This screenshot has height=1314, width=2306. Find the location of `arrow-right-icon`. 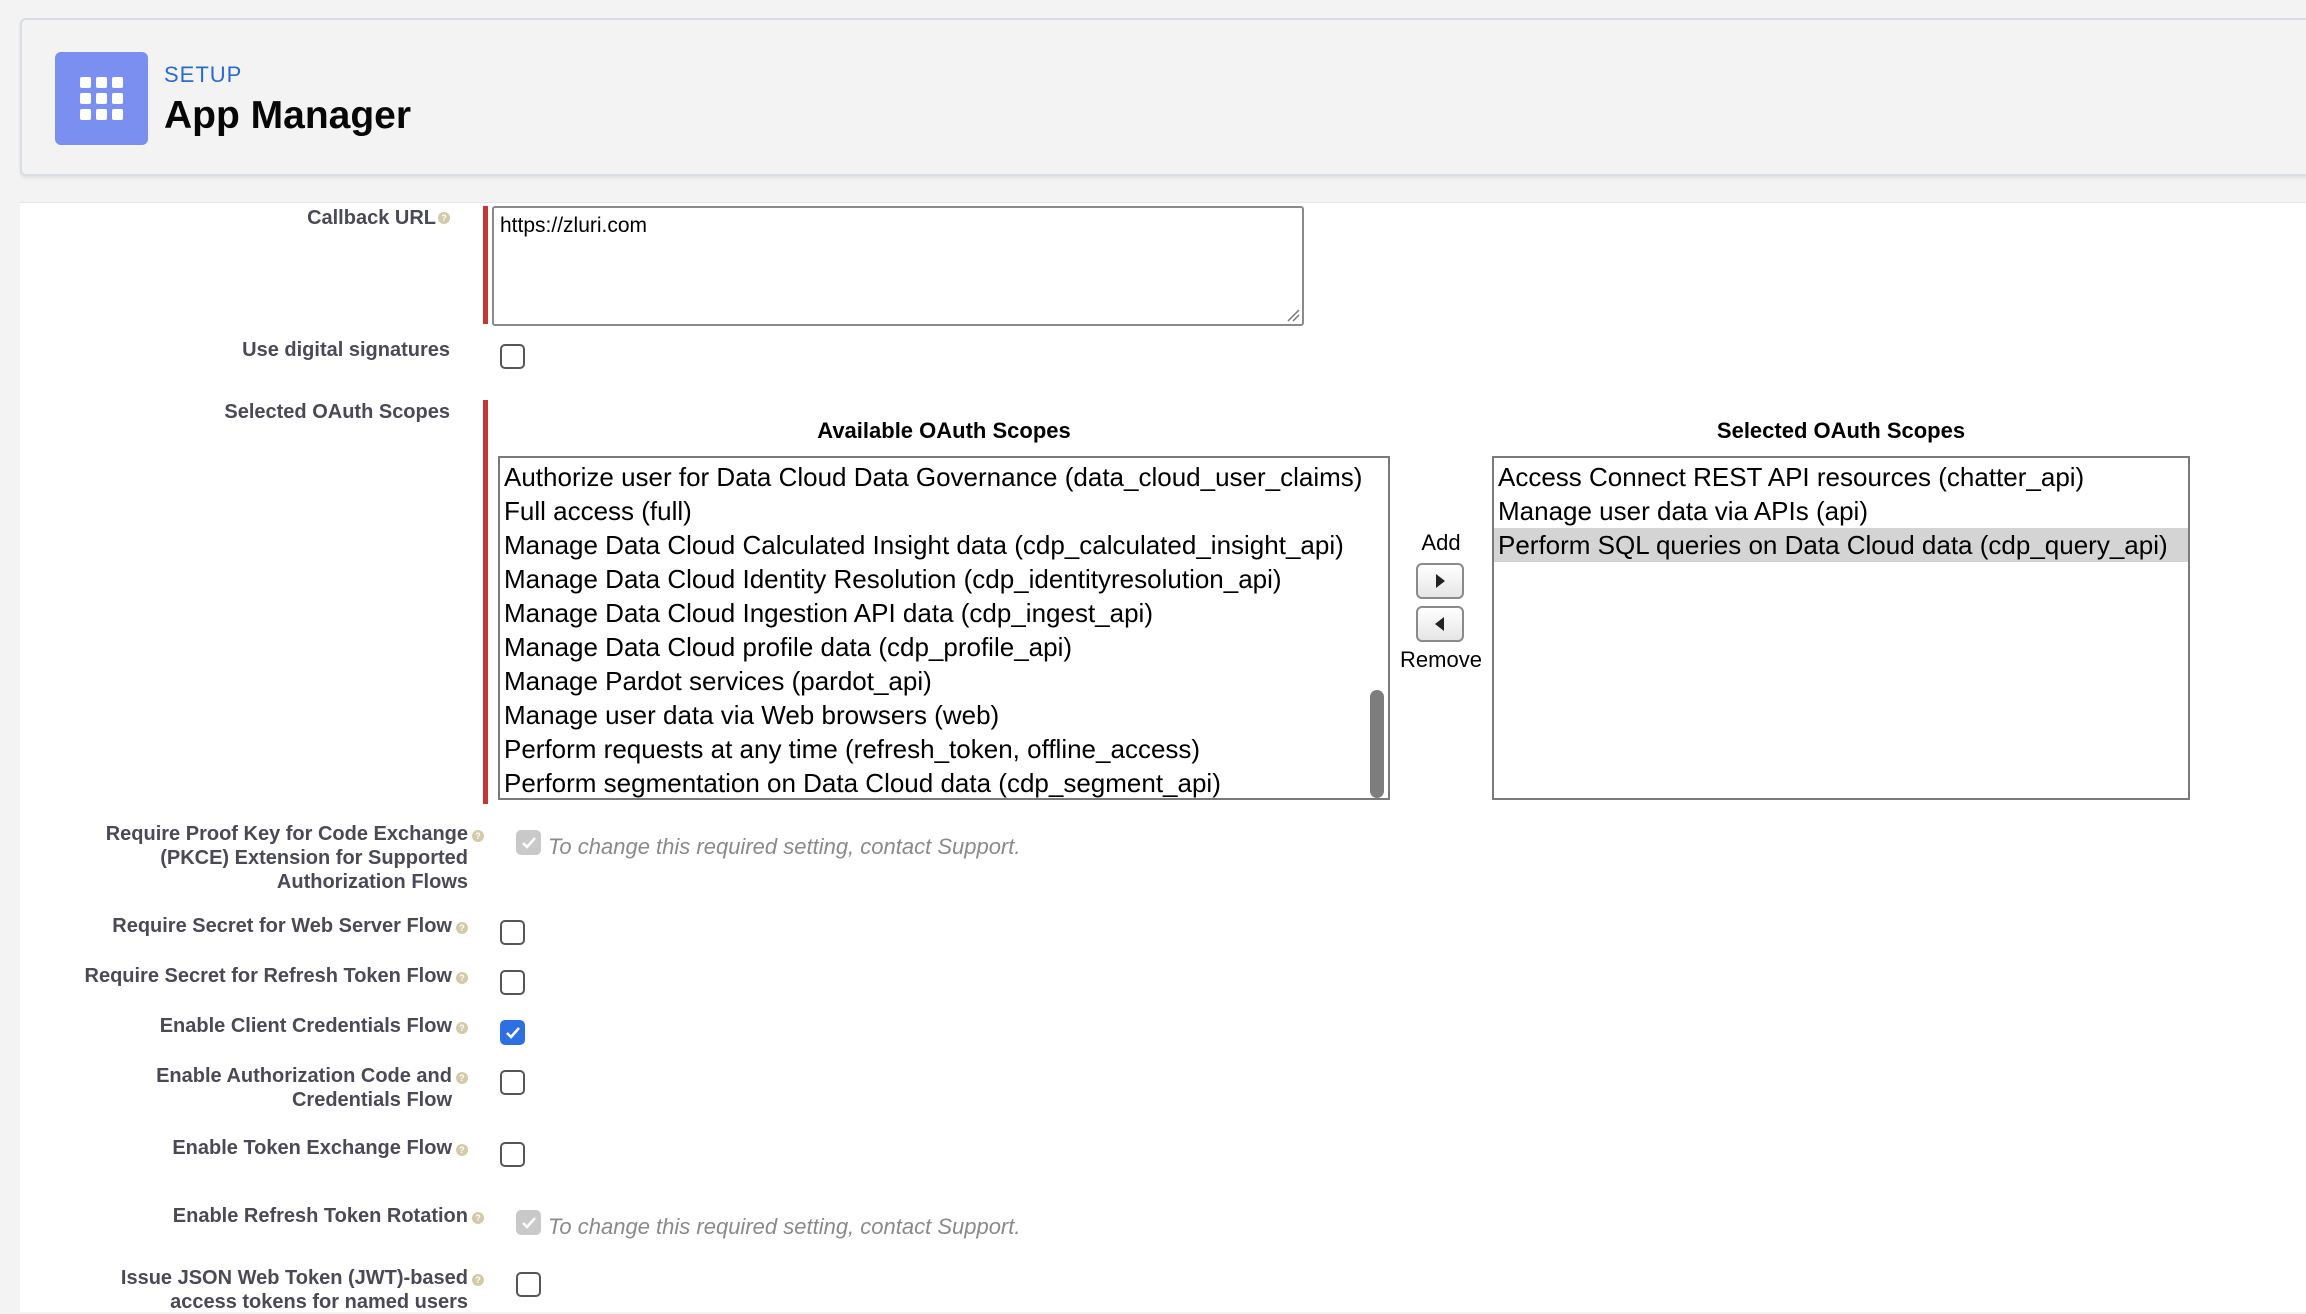

arrow-right-icon is located at coordinates (1440, 581).